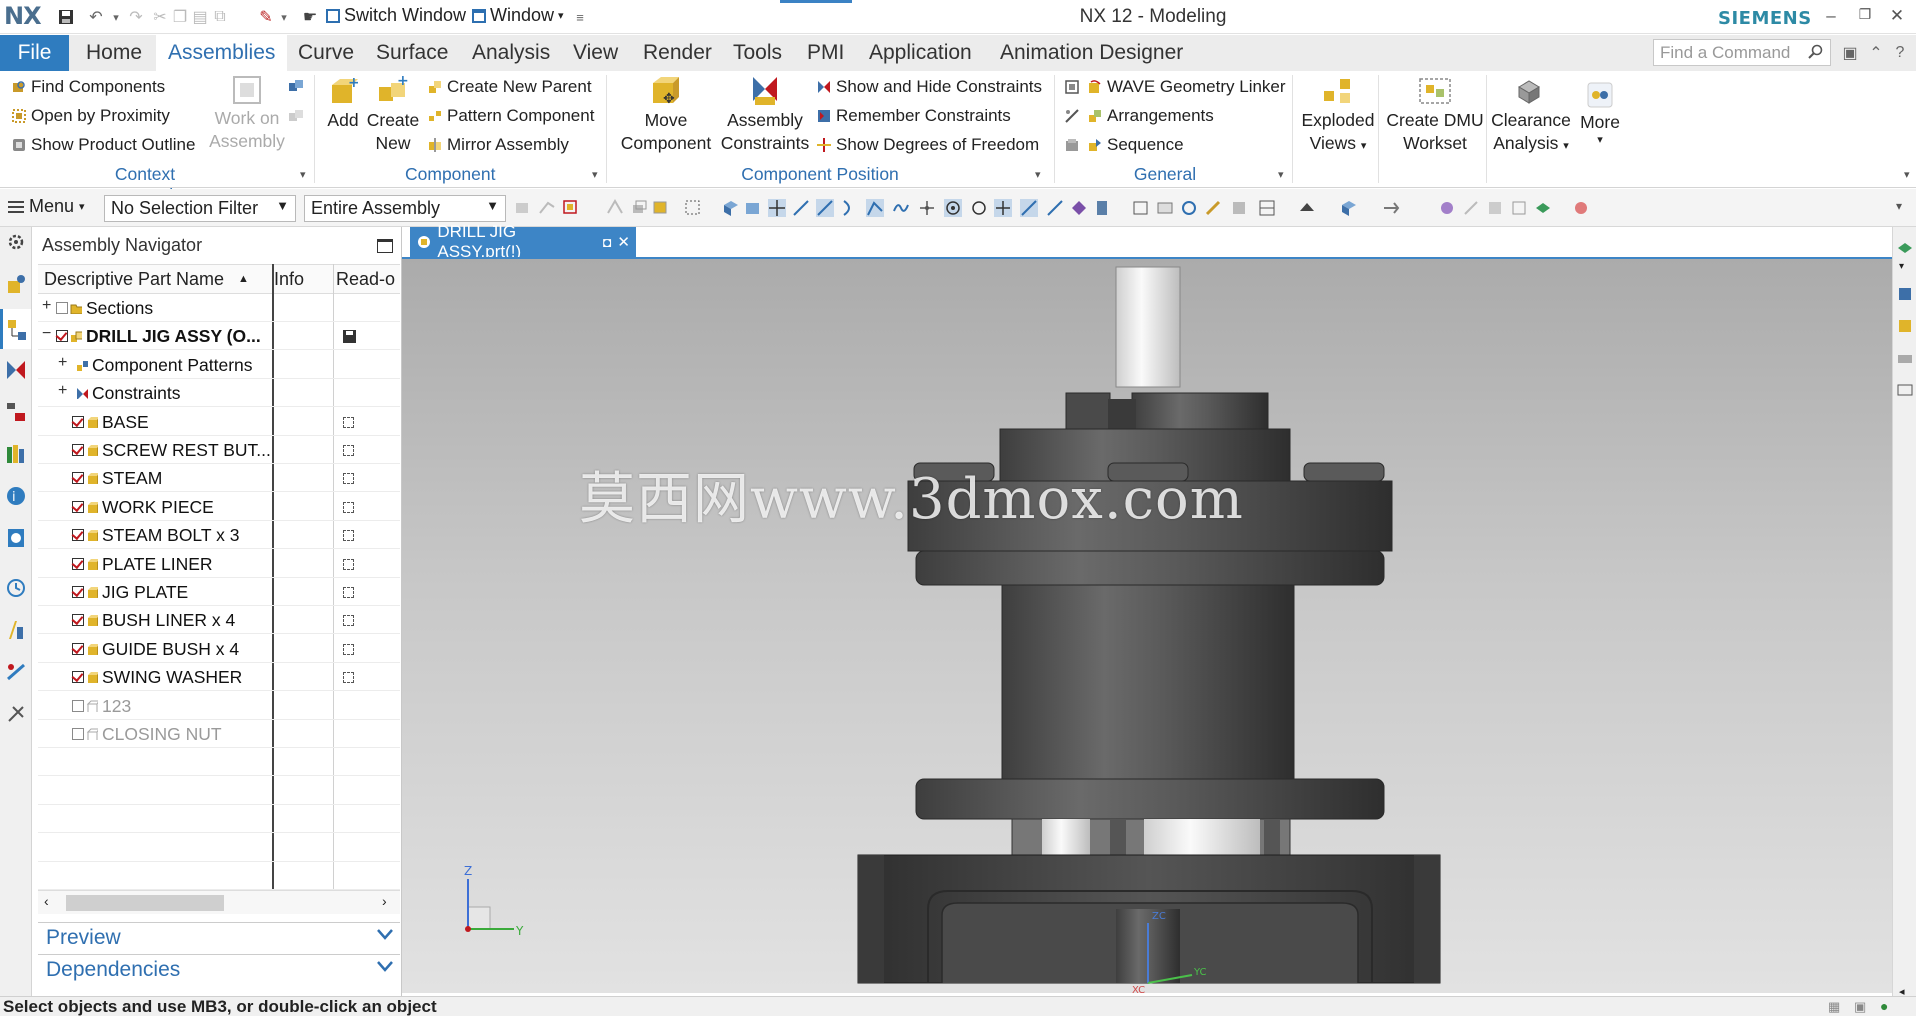 The image size is (1916, 1017). I want to click on constraint-navigator-icon, so click(16, 370).